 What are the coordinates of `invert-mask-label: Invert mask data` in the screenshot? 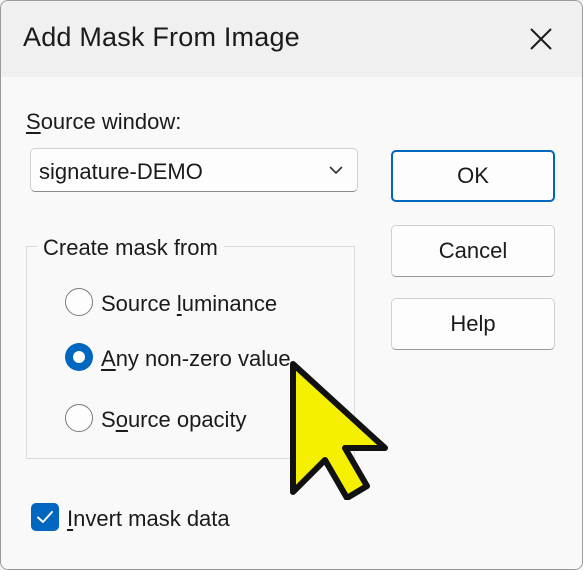 It's located at (148, 519).